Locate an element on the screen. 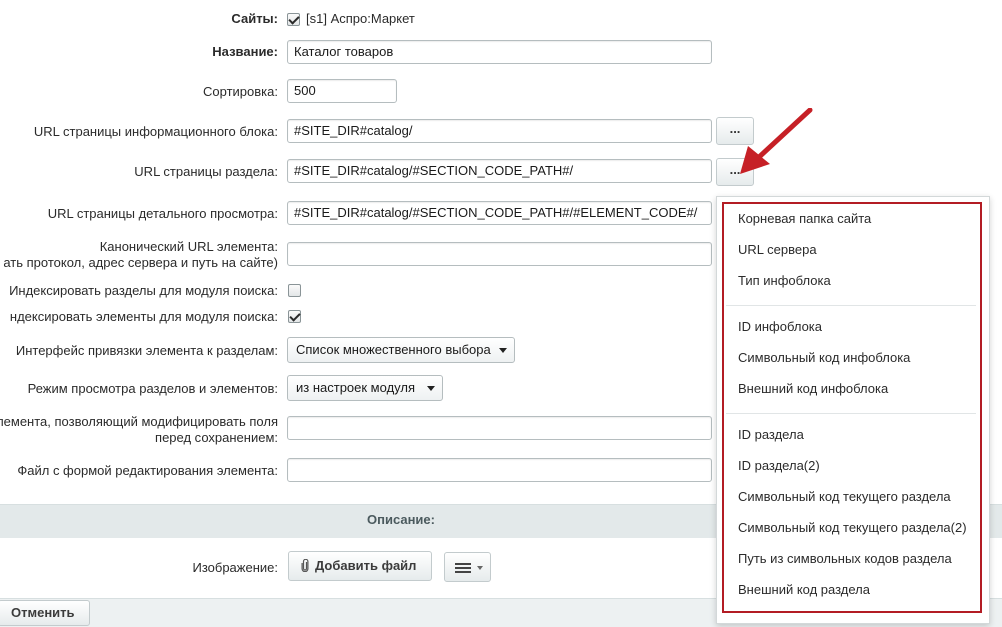 This screenshot has width=1002, height=627. image-label: Изображение: is located at coordinates (235, 567).